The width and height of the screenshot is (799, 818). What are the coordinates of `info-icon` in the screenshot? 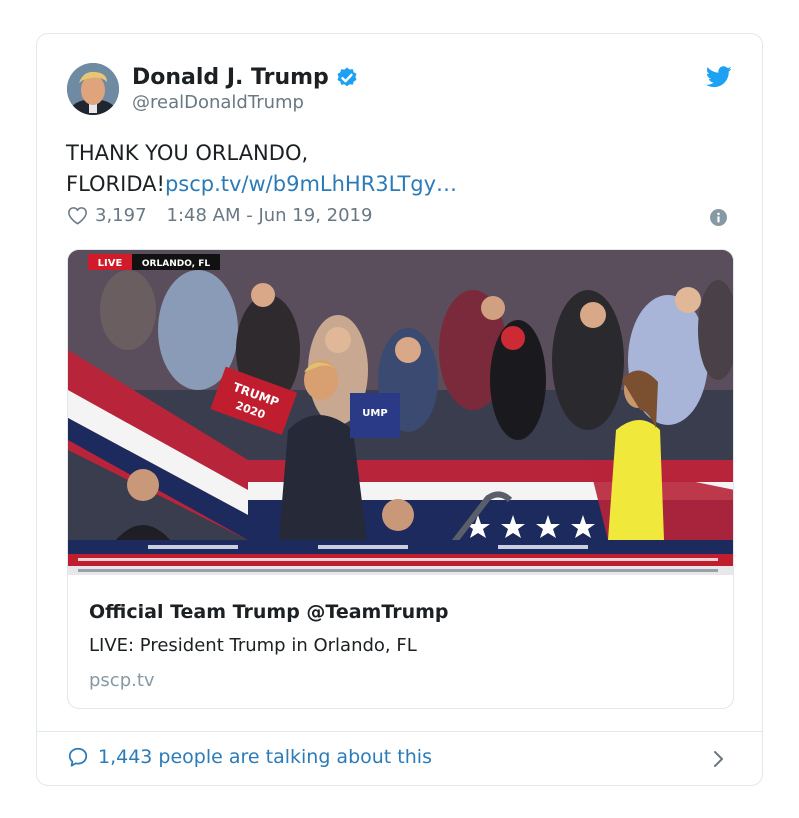 It's located at (718, 217).